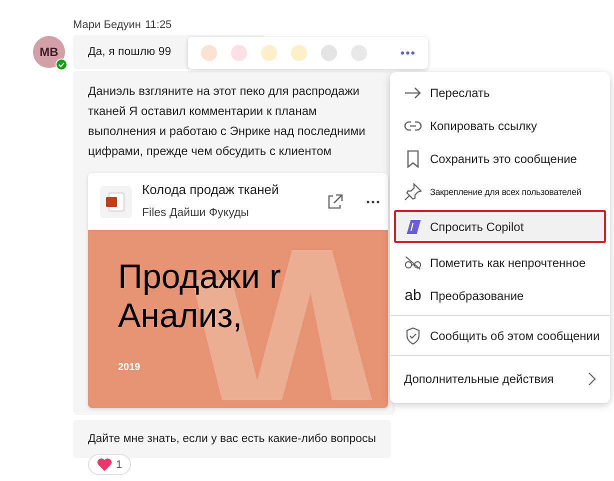 This screenshot has height=481, width=614. What do you see at coordinates (413, 335) in the screenshot?
I see `shield-check-icon` at bounding box center [413, 335].